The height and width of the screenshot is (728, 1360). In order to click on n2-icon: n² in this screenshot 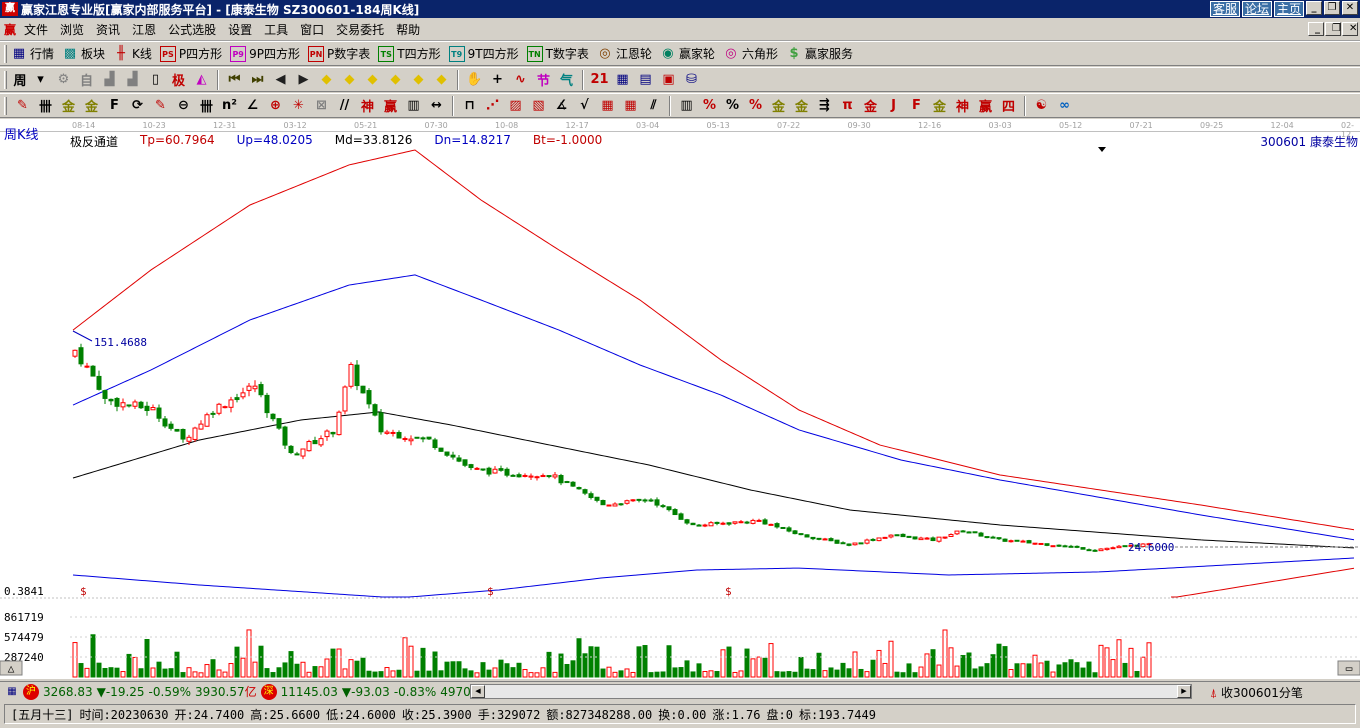, I will do `click(229, 106)`.